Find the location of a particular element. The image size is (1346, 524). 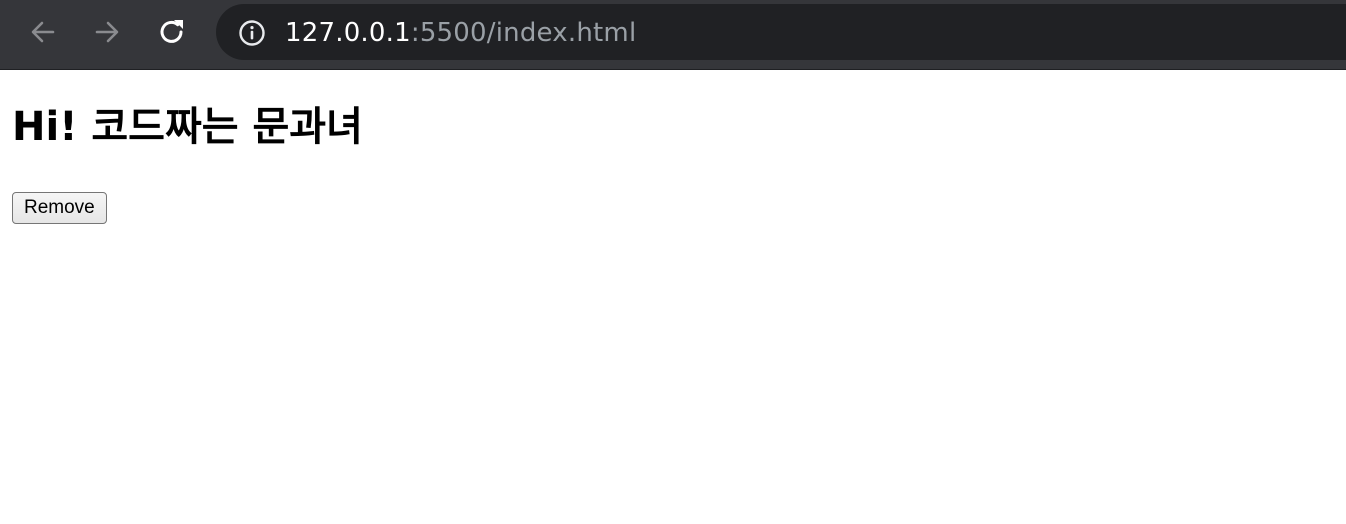

back-button is located at coordinates (43, 32).